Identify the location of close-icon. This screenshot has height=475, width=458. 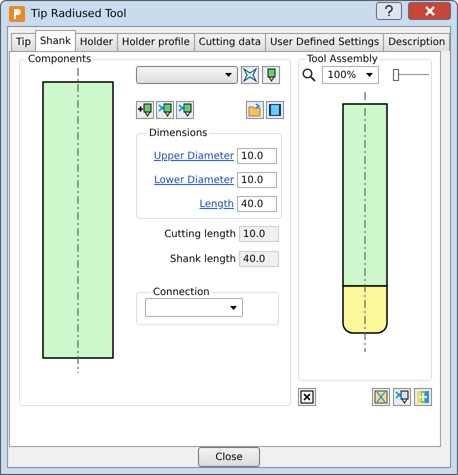
(430, 11).